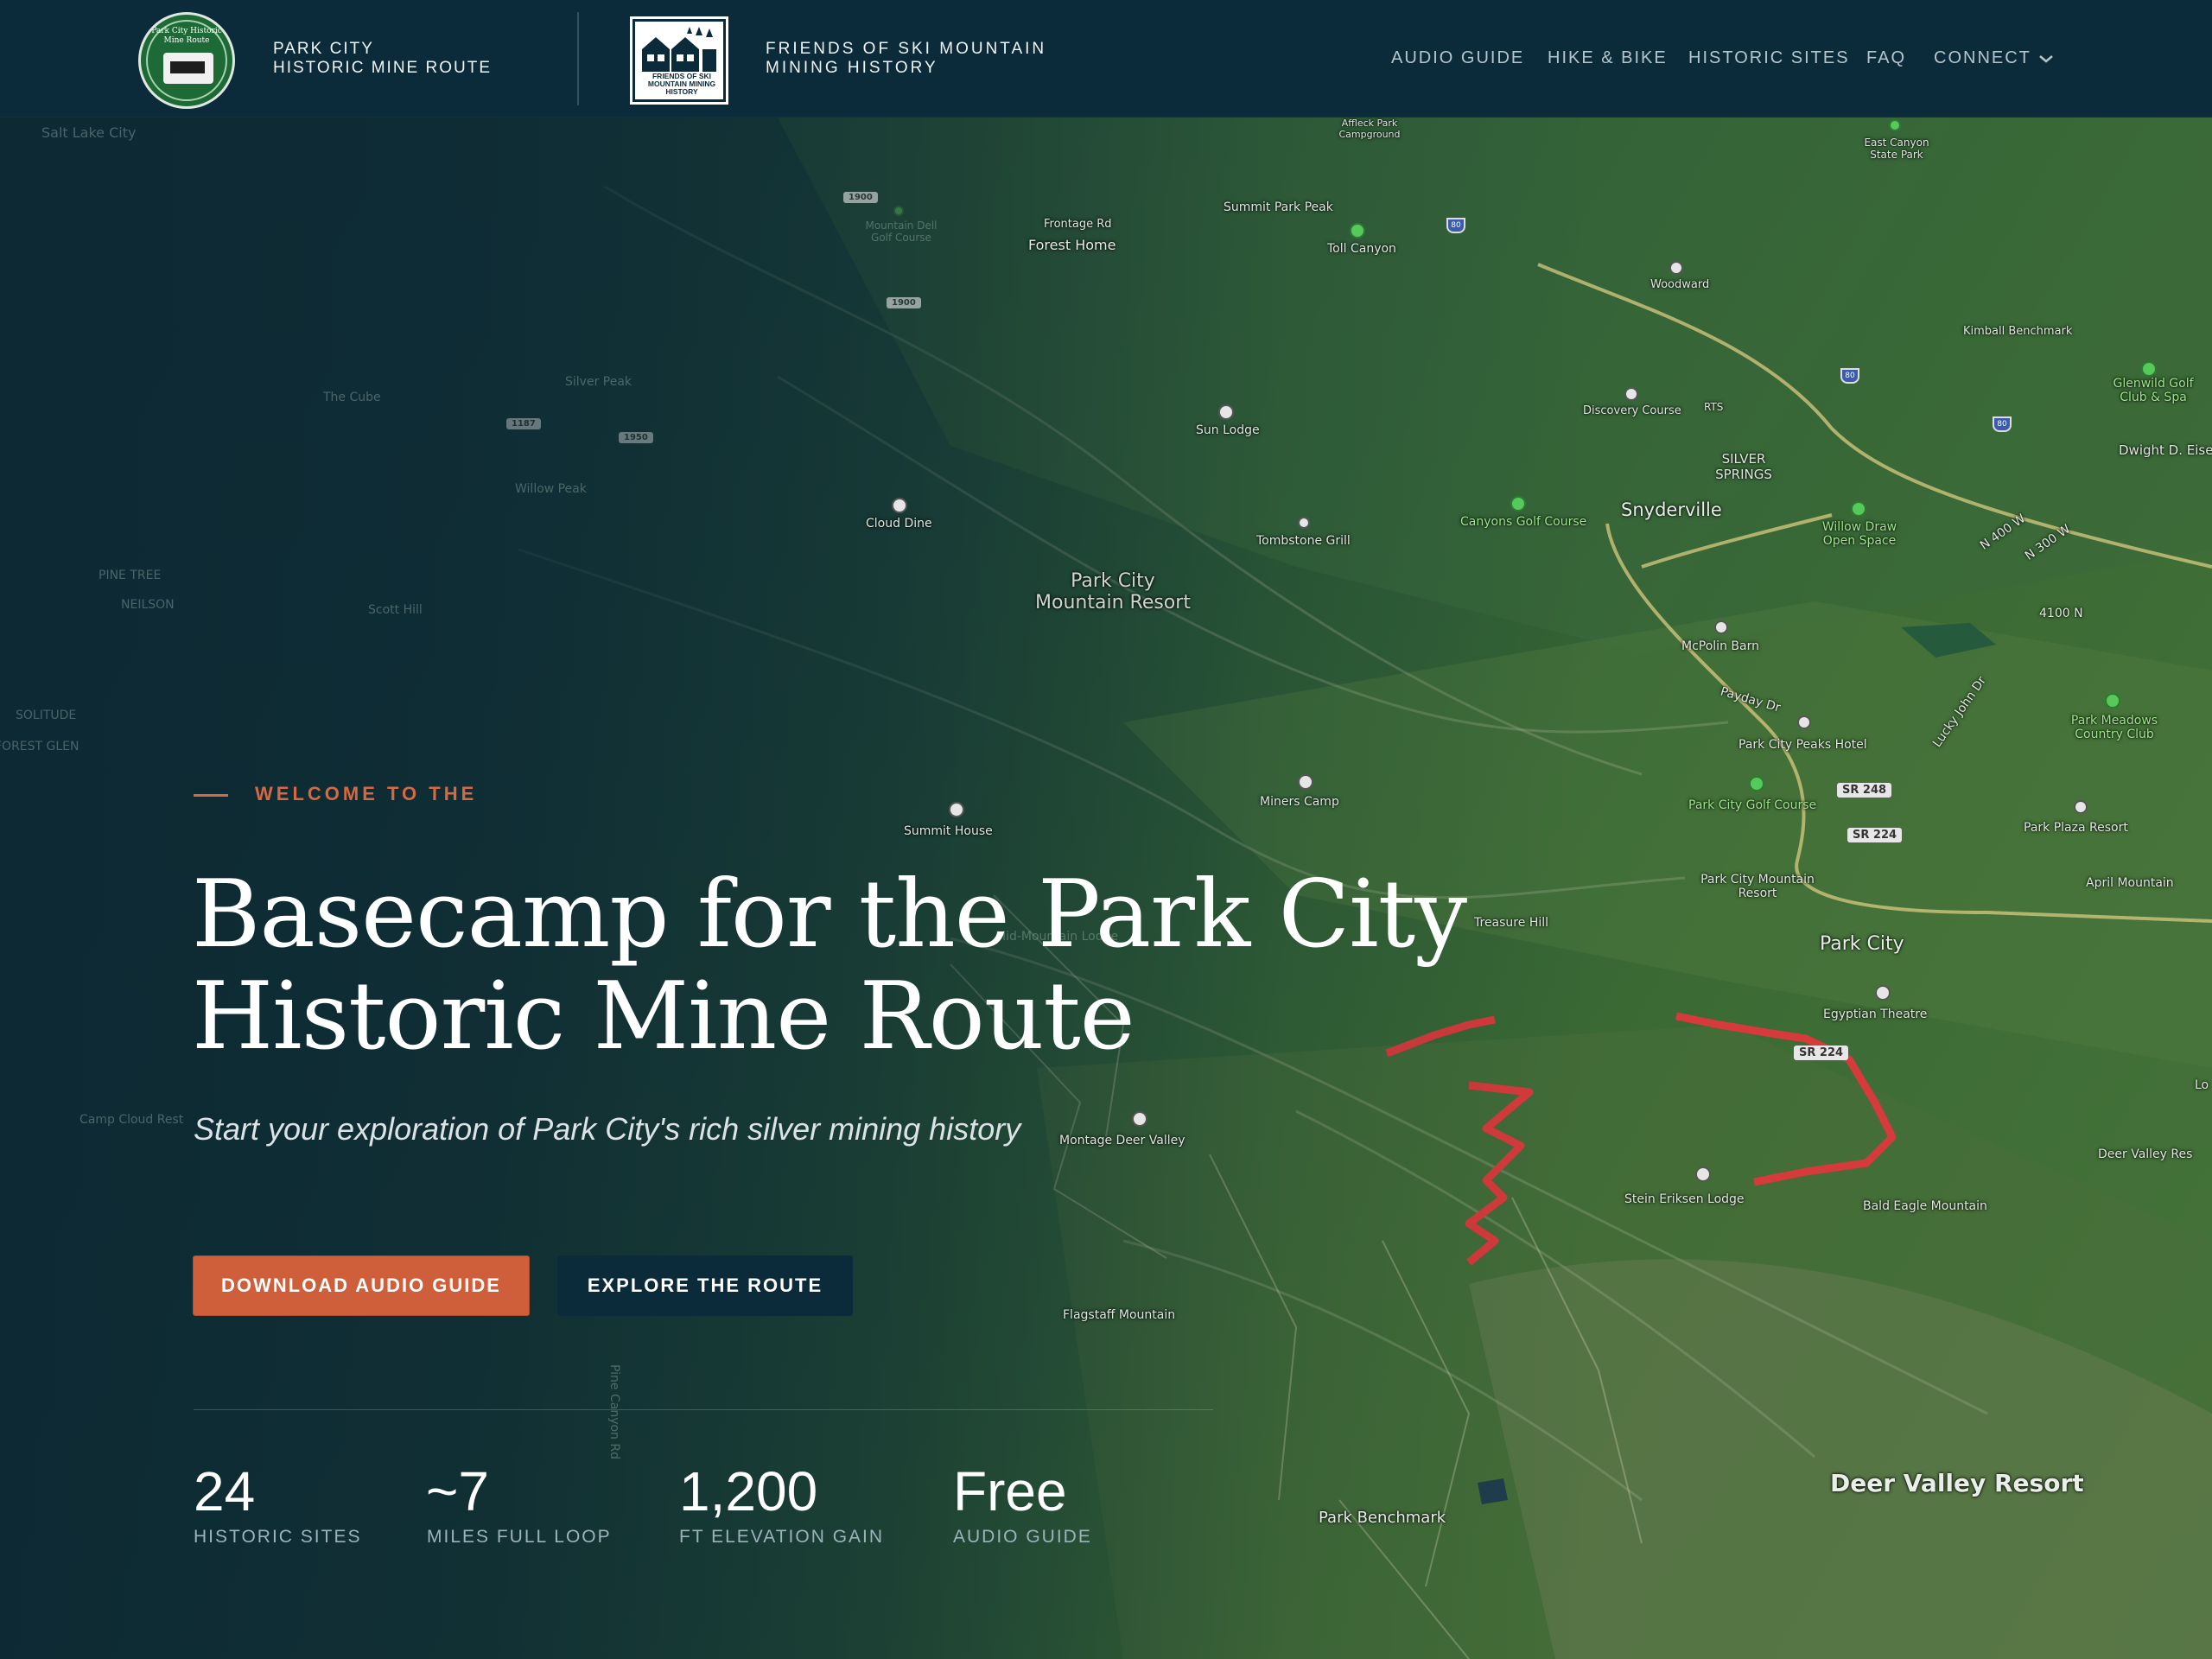 This screenshot has height=1659, width=2212. What do you see at coordinates (1608, 61) in the screenshot?
I see `nav-hike-bike: HIKE & BIKE` at bounding box center [1608, 61].